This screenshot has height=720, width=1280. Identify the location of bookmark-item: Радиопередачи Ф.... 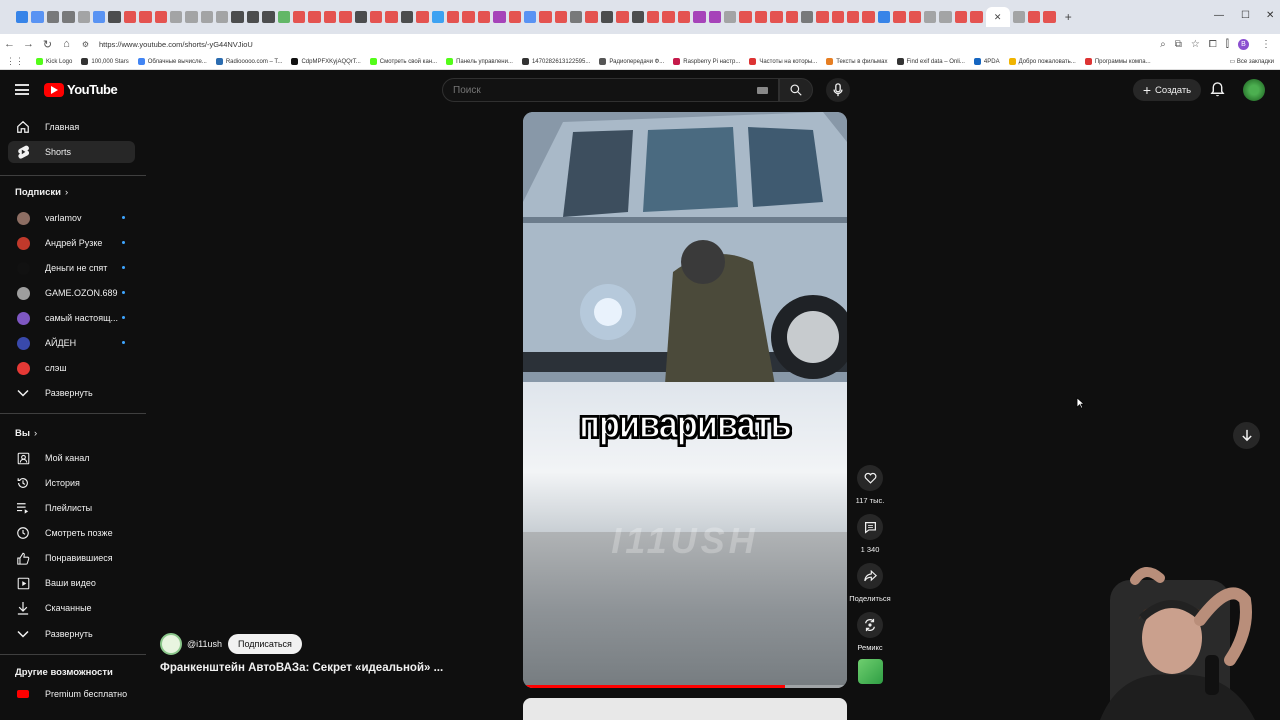
(631, 61).